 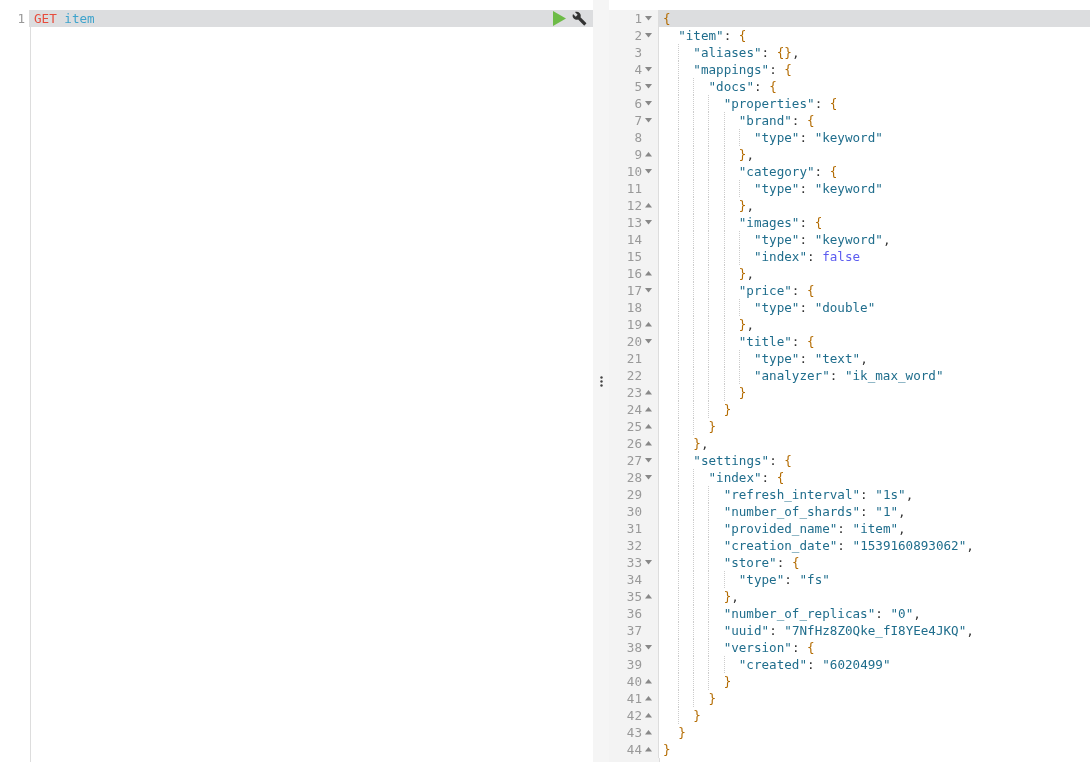 I want to click on wrench-button, so click(x=579, y=18).